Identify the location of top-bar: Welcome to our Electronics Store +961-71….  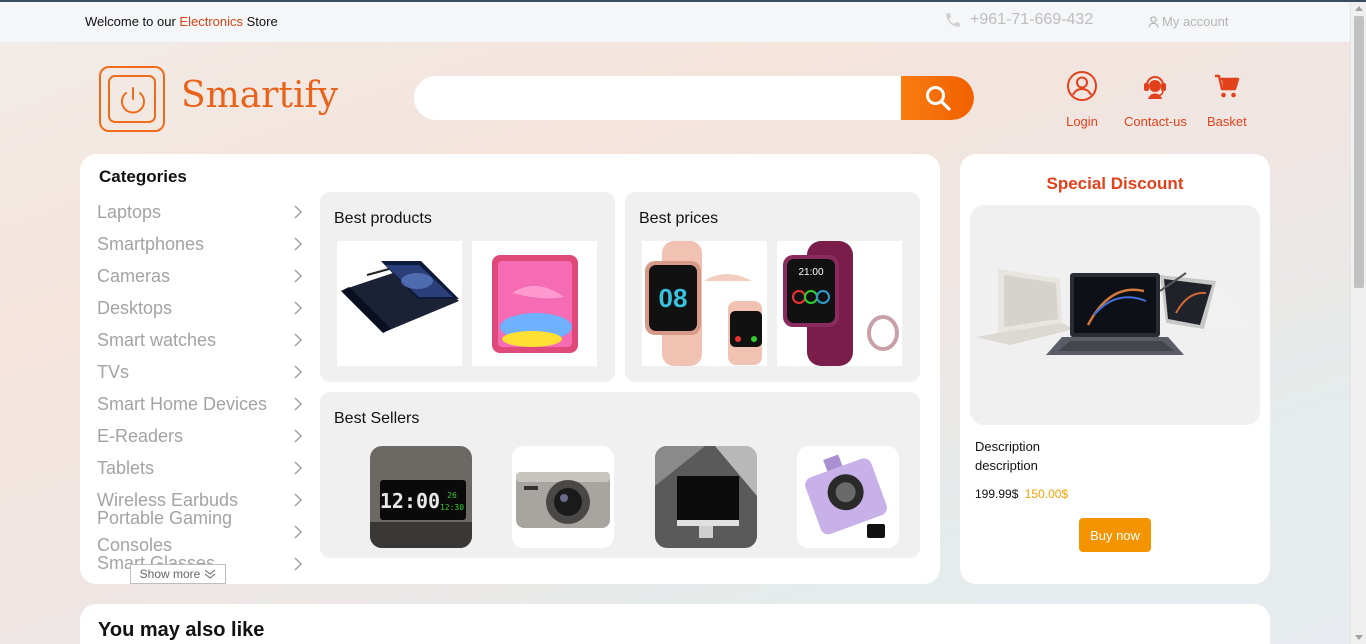
(675, 22).